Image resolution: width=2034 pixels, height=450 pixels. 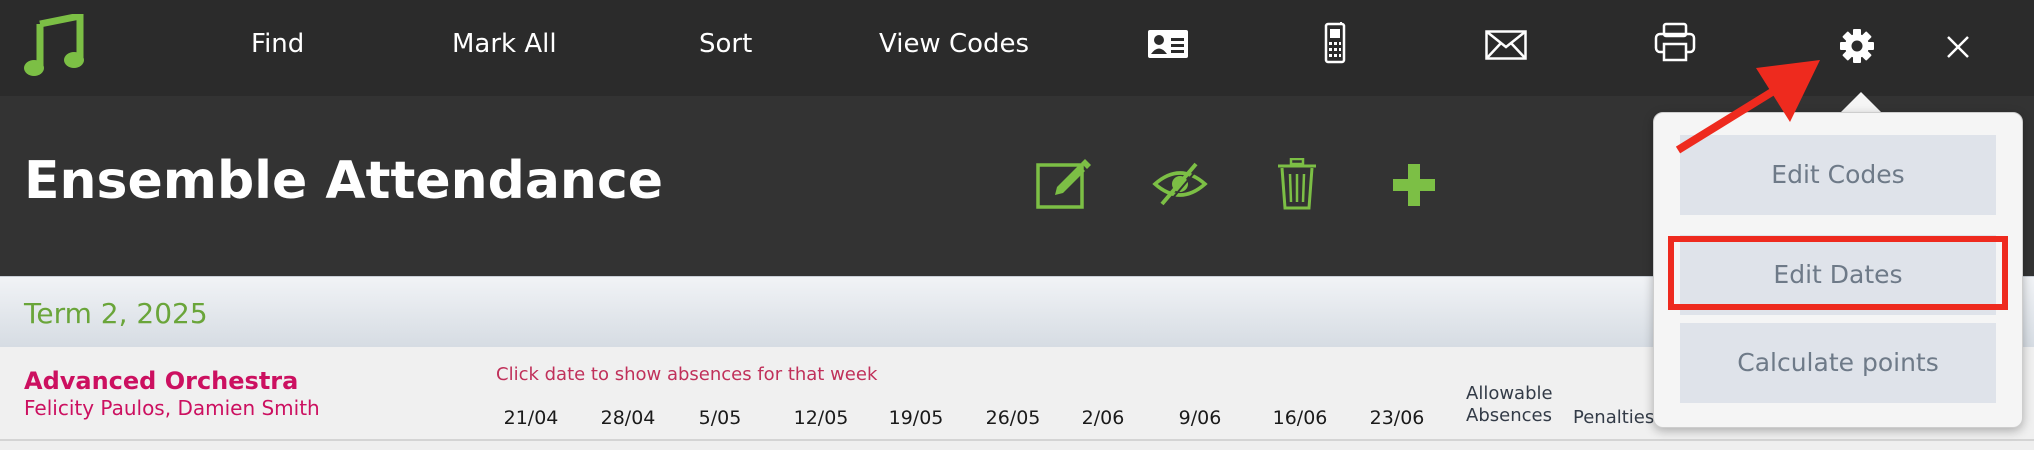 I want to click on calculate-points-menu-item: Calculate points, so click(x=1838, y=363).